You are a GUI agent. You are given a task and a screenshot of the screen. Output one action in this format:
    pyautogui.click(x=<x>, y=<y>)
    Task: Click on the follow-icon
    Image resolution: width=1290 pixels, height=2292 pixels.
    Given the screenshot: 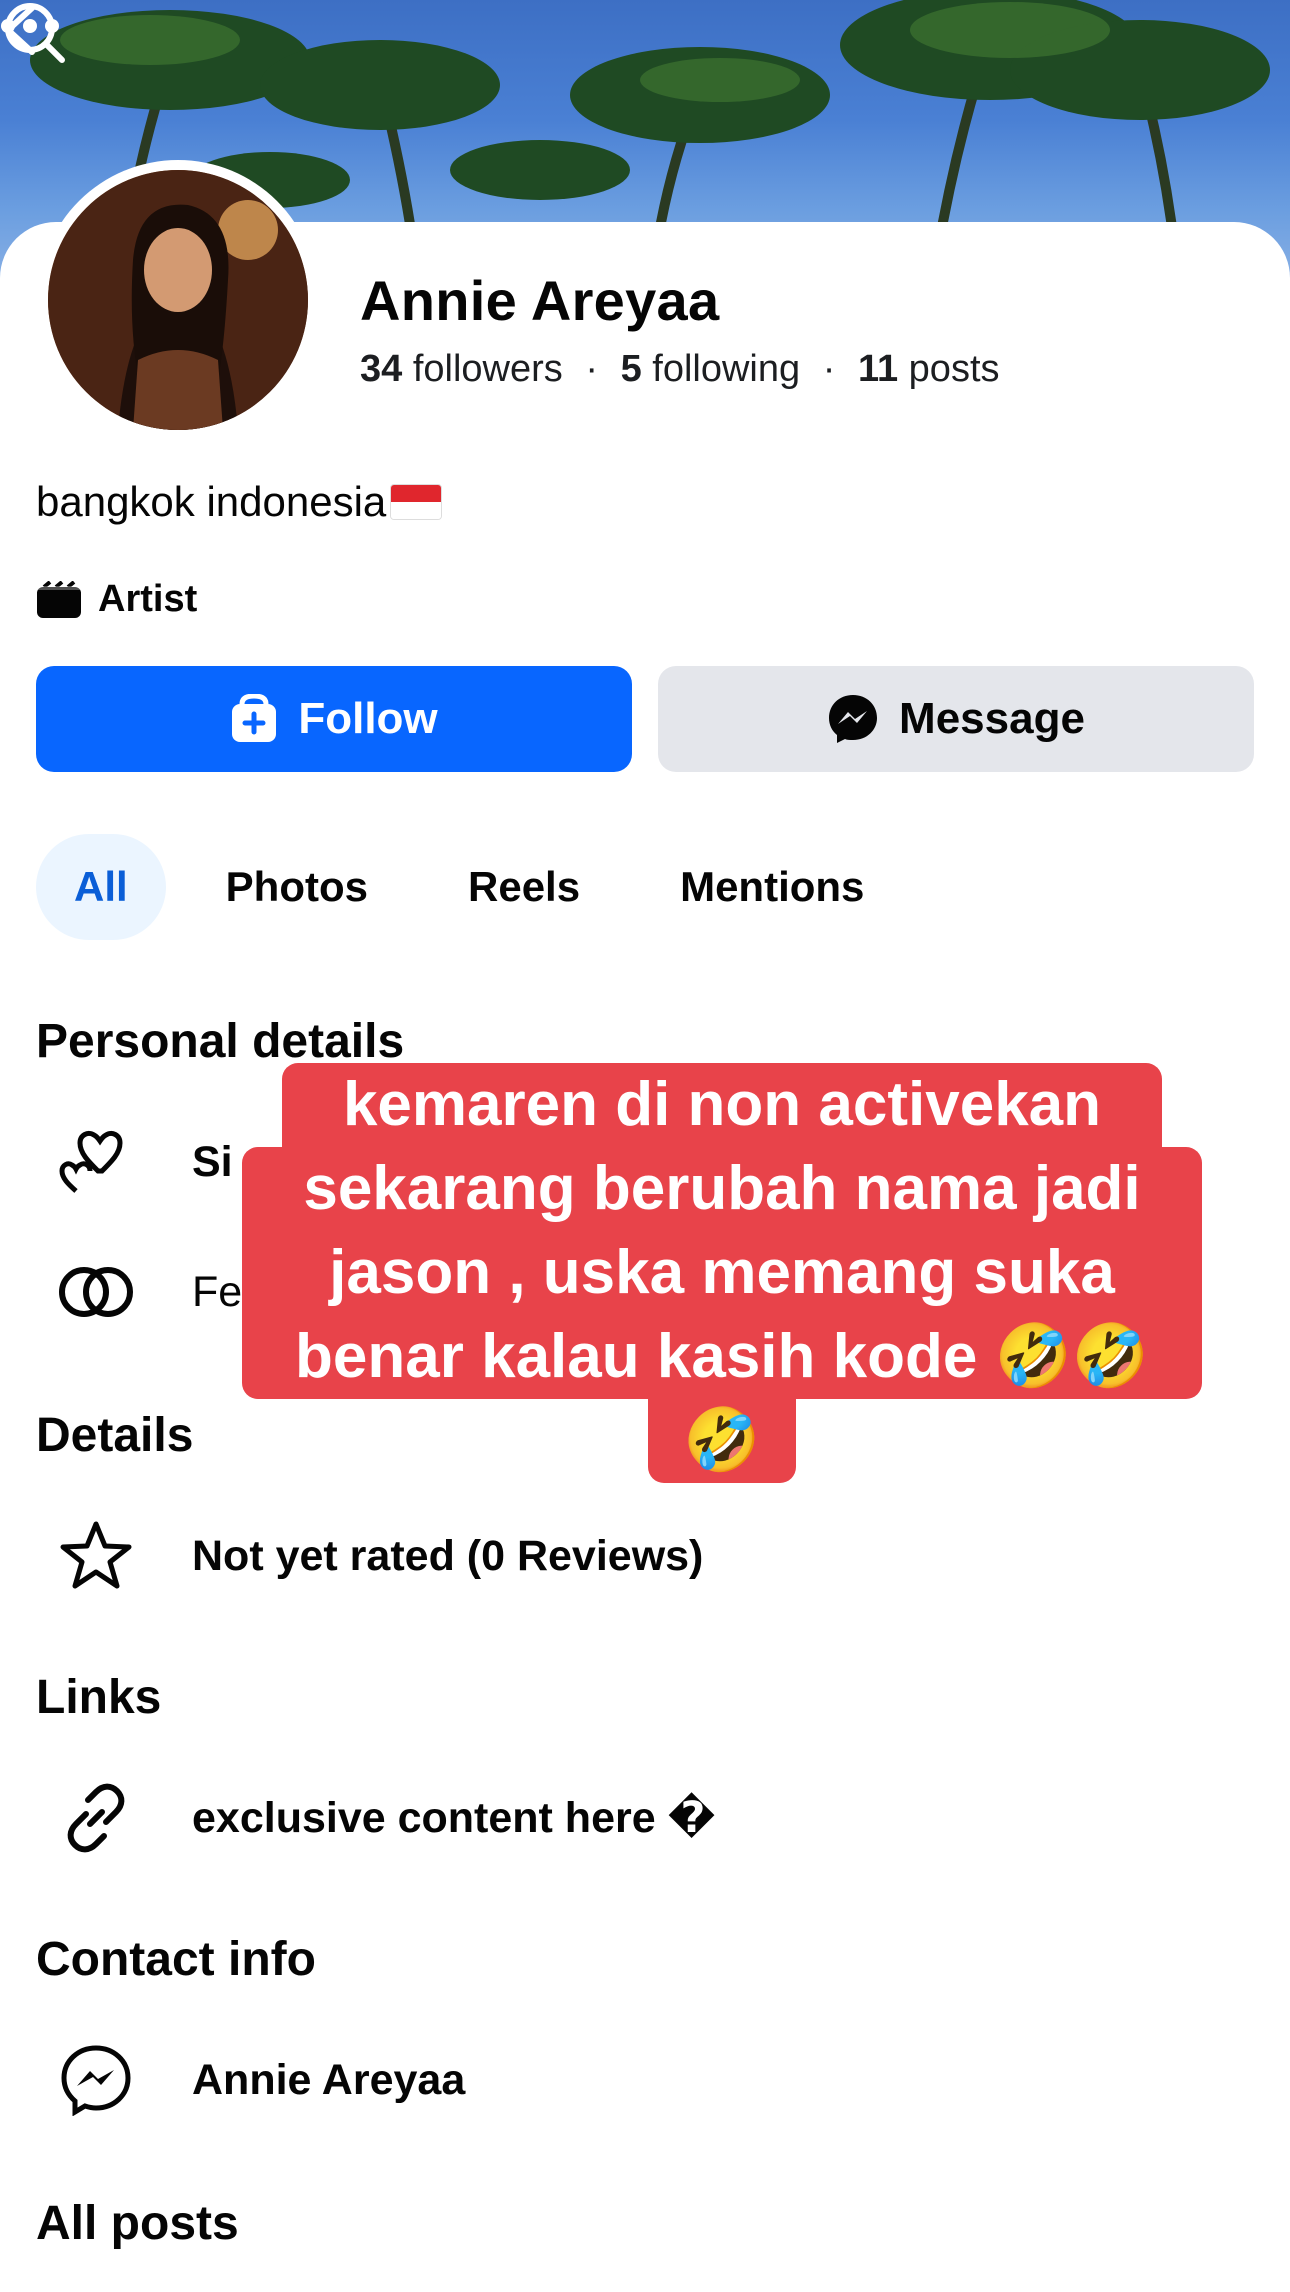 What is the action you would take?
    pyautogui.click(x=254, y=718)
    